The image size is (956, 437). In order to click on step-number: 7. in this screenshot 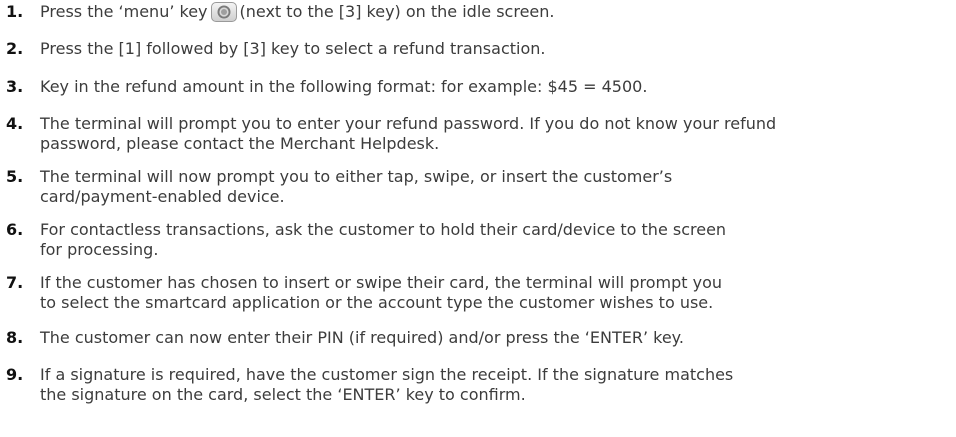, I will do `click(15, 282)`.